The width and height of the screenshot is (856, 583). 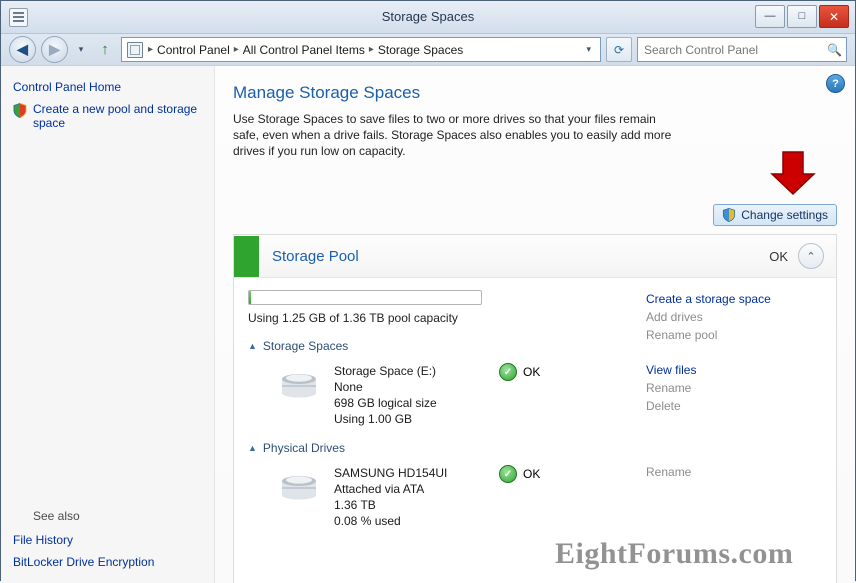 What do you see at coordinates (735, 49) in the screenshot?
I see `search-input` at bounding box center [735, 49].